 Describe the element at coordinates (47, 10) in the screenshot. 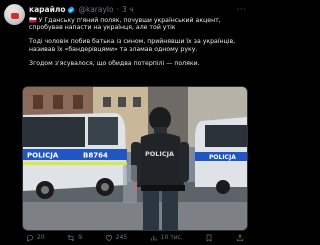

I see `display-name: карайло` at that location.